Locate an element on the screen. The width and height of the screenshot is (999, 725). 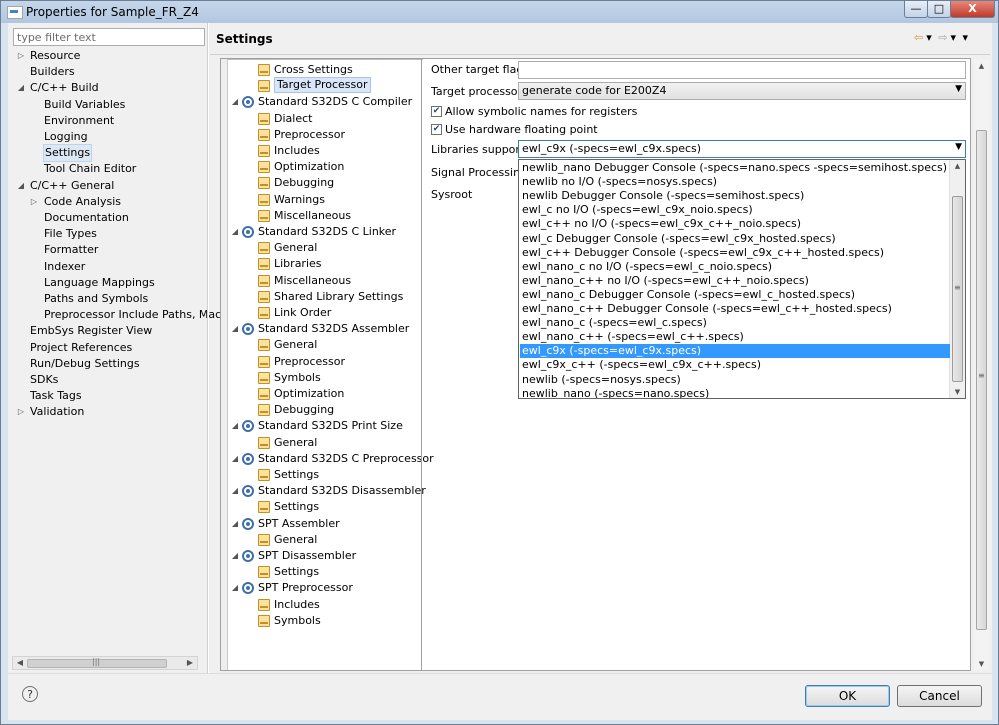
dropdown-option: newlib_nano (-specs=nano.specs) is located at coordinates (735, 392).